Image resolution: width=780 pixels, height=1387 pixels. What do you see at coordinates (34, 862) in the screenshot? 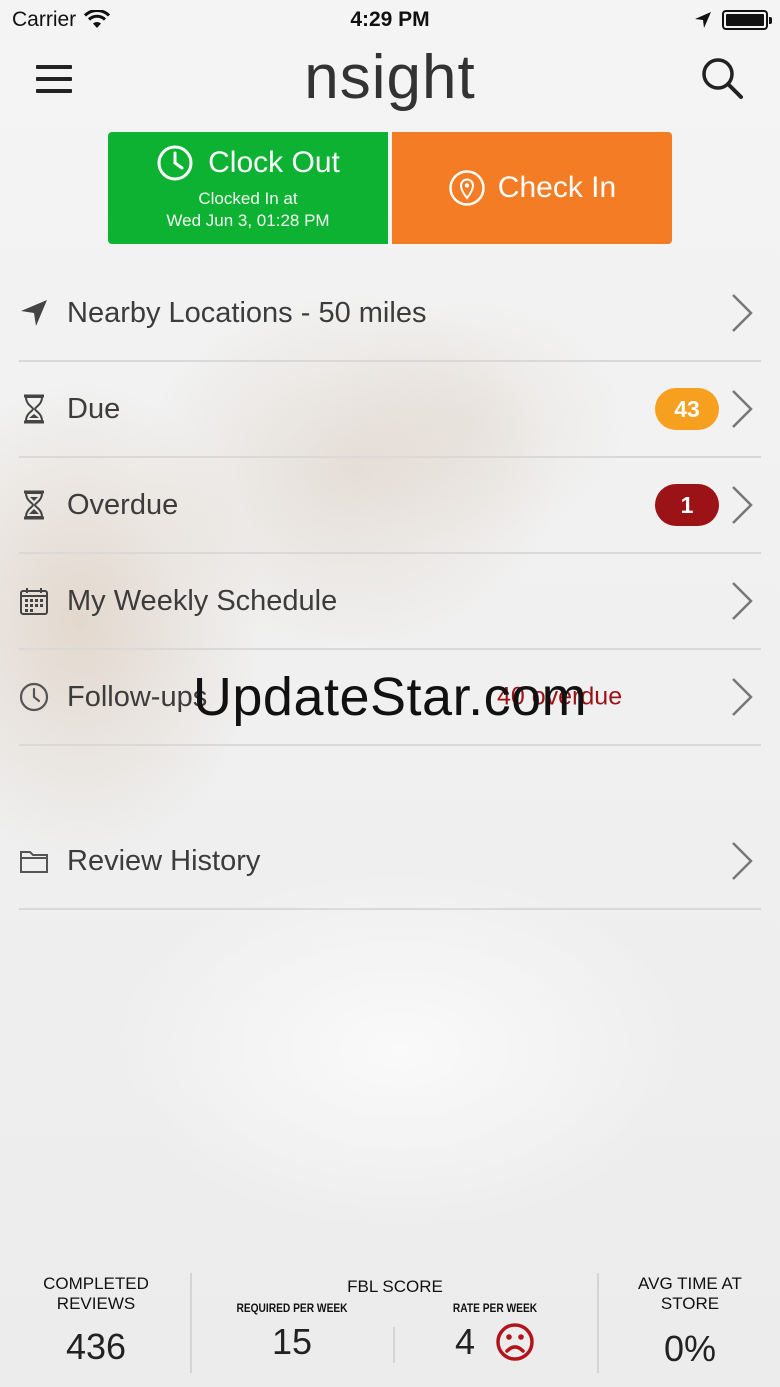
I see `folder-icon` at bounding box center [34, 862].